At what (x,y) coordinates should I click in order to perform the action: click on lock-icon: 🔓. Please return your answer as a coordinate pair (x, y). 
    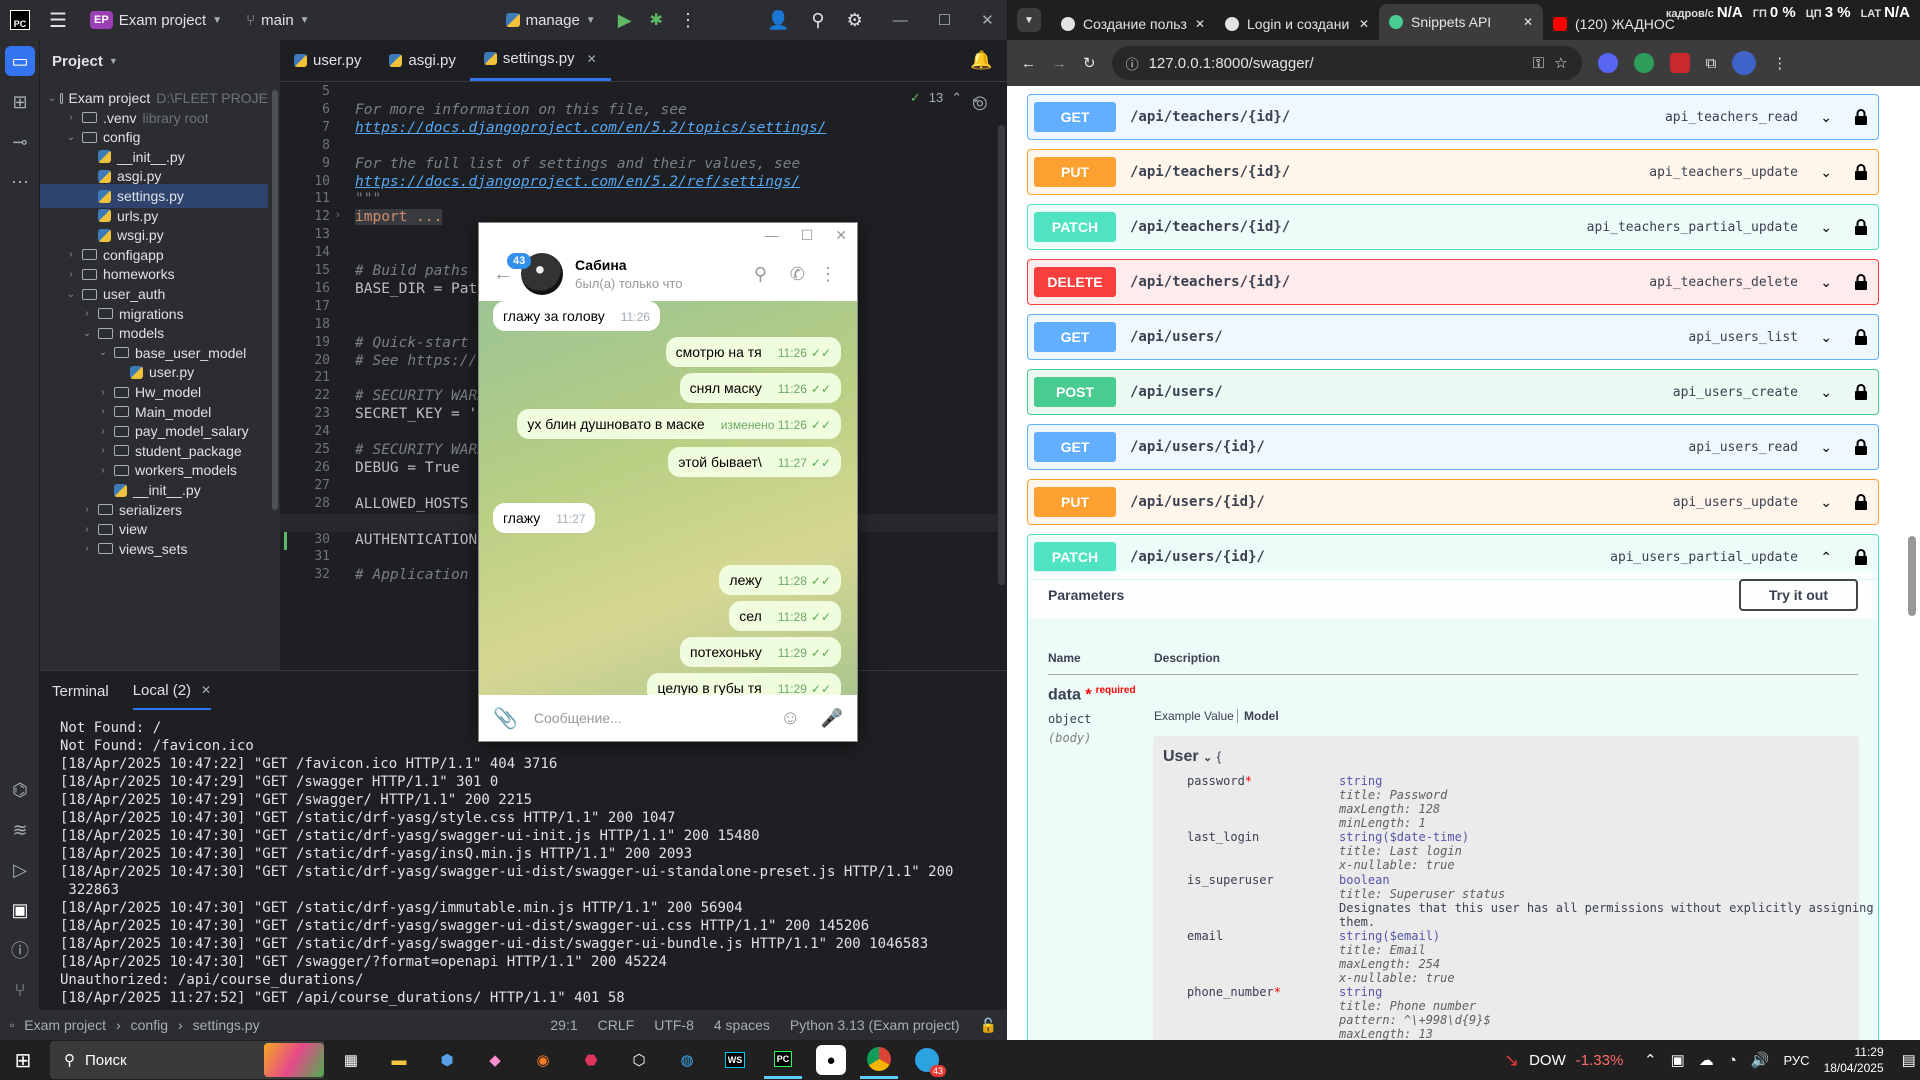
    Looking at the image, I should click on (988, 1025).